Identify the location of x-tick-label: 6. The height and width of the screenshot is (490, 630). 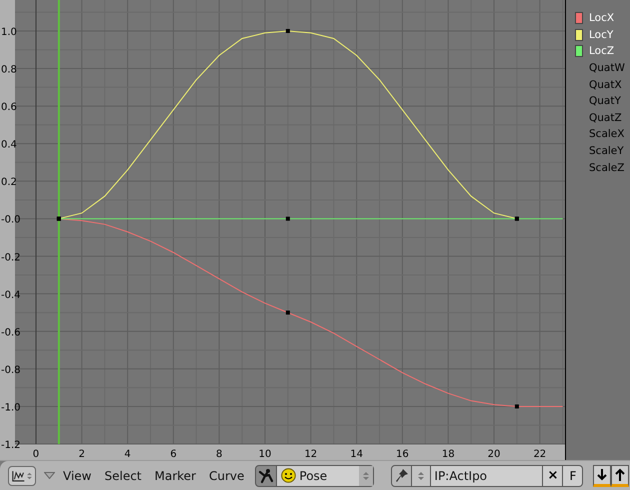
(173, 454).